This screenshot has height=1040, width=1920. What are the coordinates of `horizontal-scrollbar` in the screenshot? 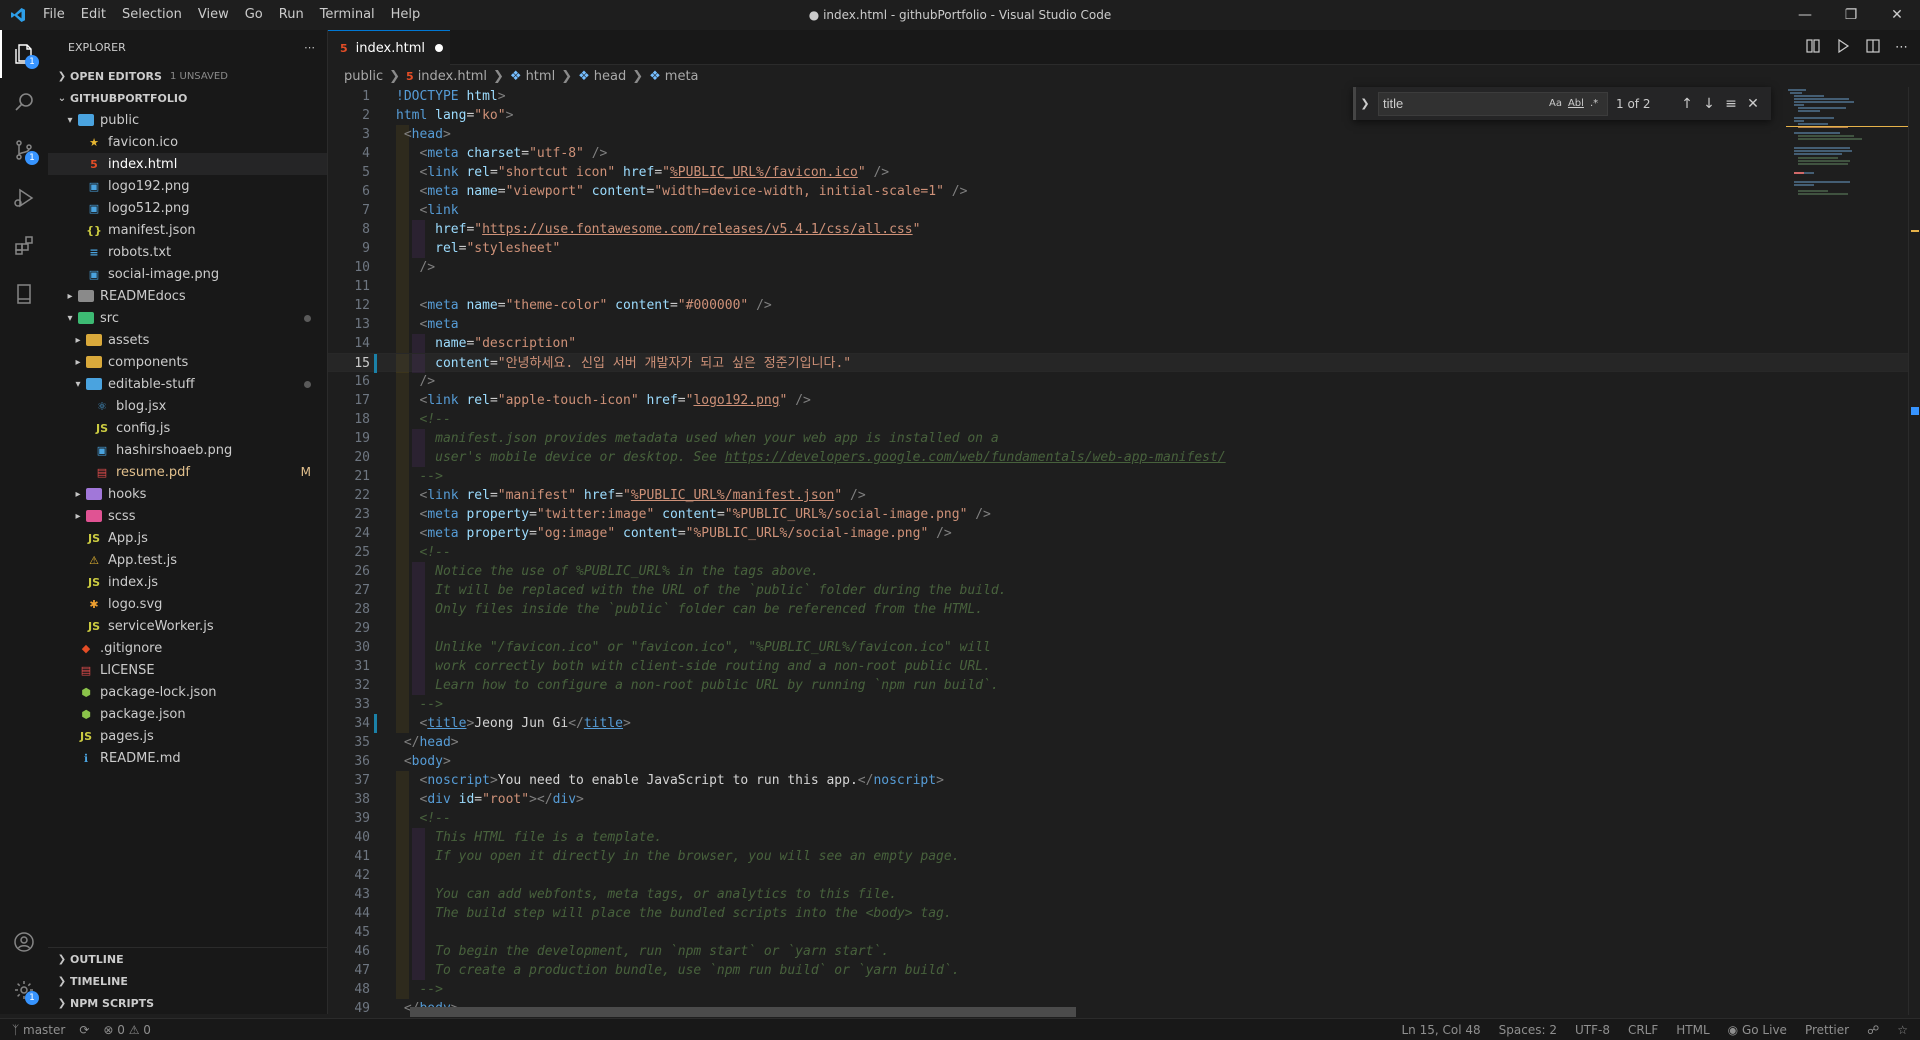 It's located at (743, 1012).